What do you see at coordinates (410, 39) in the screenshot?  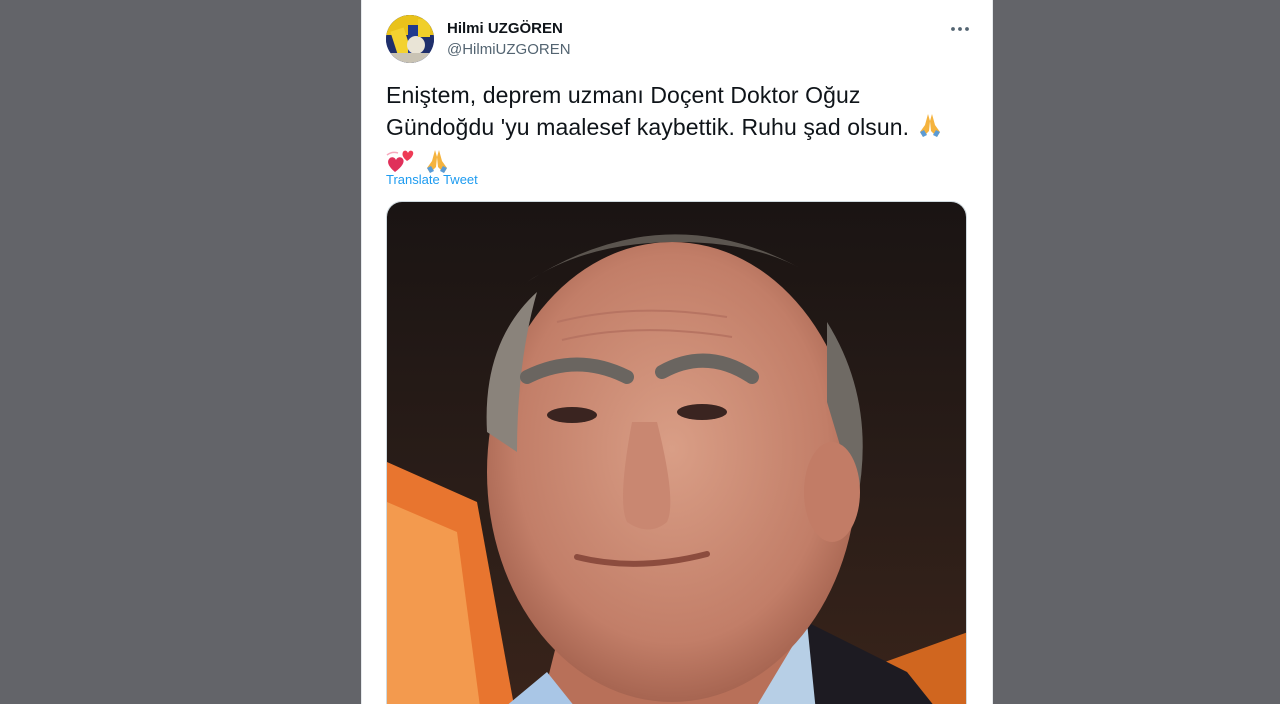 I see `avatar` at bounding box center [410, 39].